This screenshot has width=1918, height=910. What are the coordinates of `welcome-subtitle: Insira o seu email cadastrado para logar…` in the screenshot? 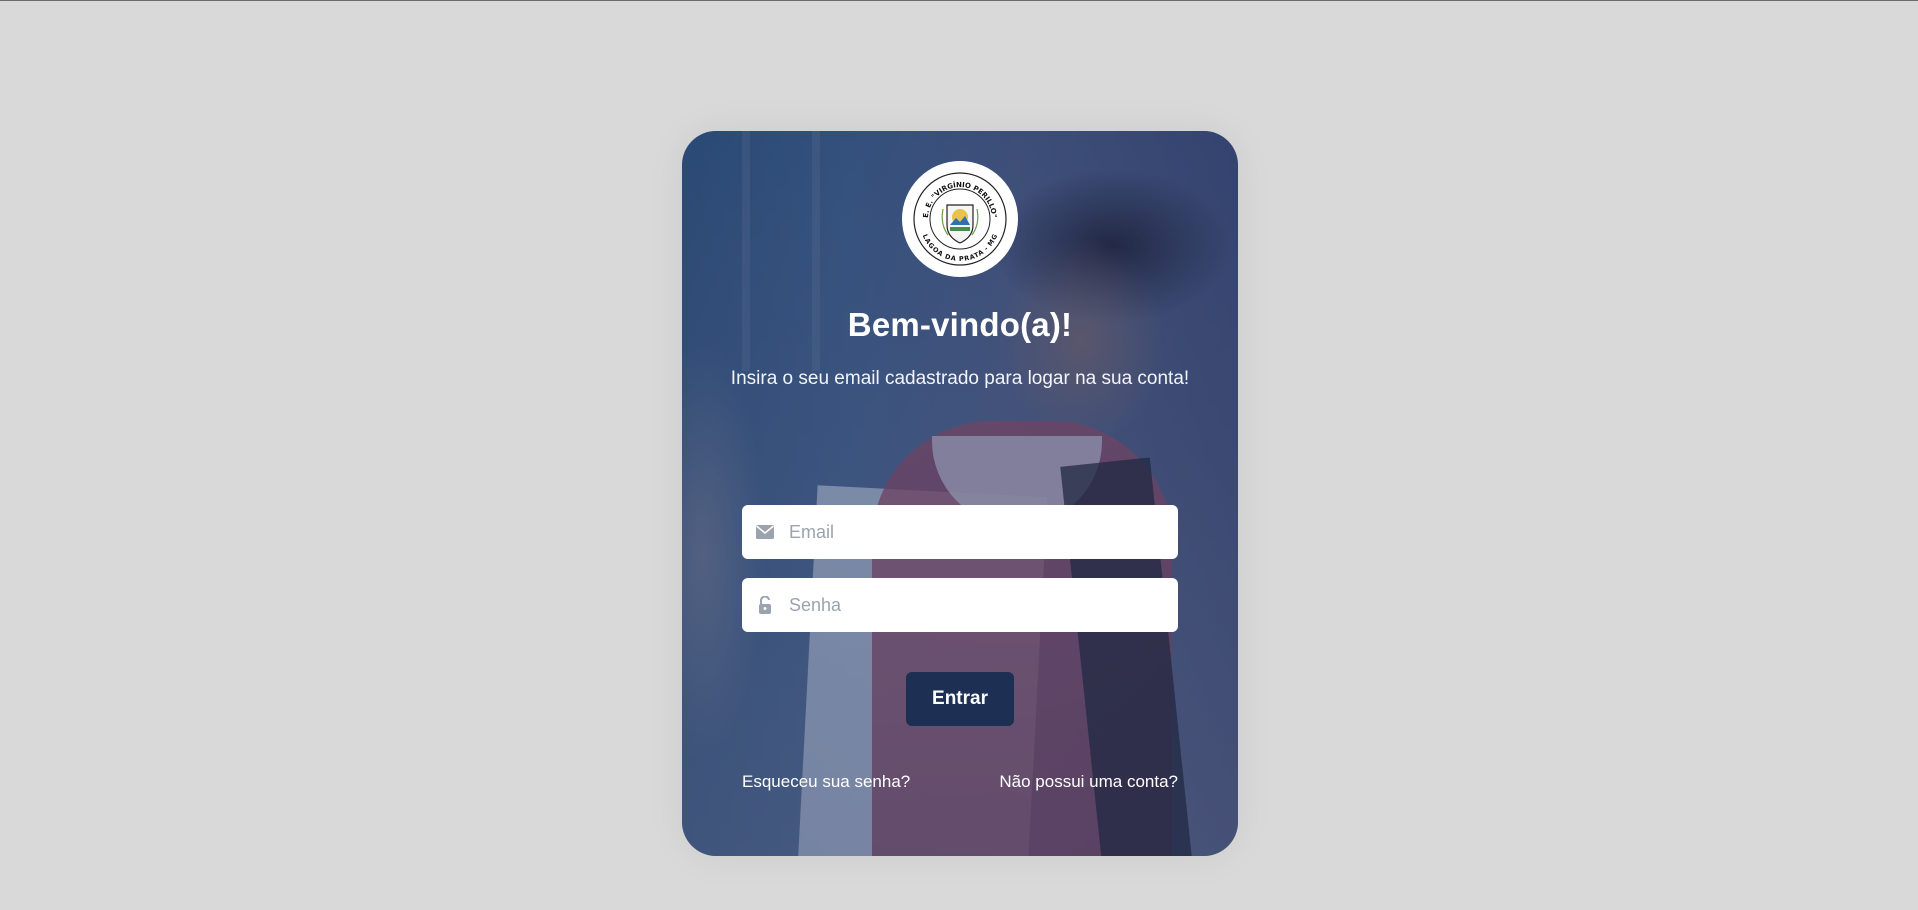 It's located at (960, 378).